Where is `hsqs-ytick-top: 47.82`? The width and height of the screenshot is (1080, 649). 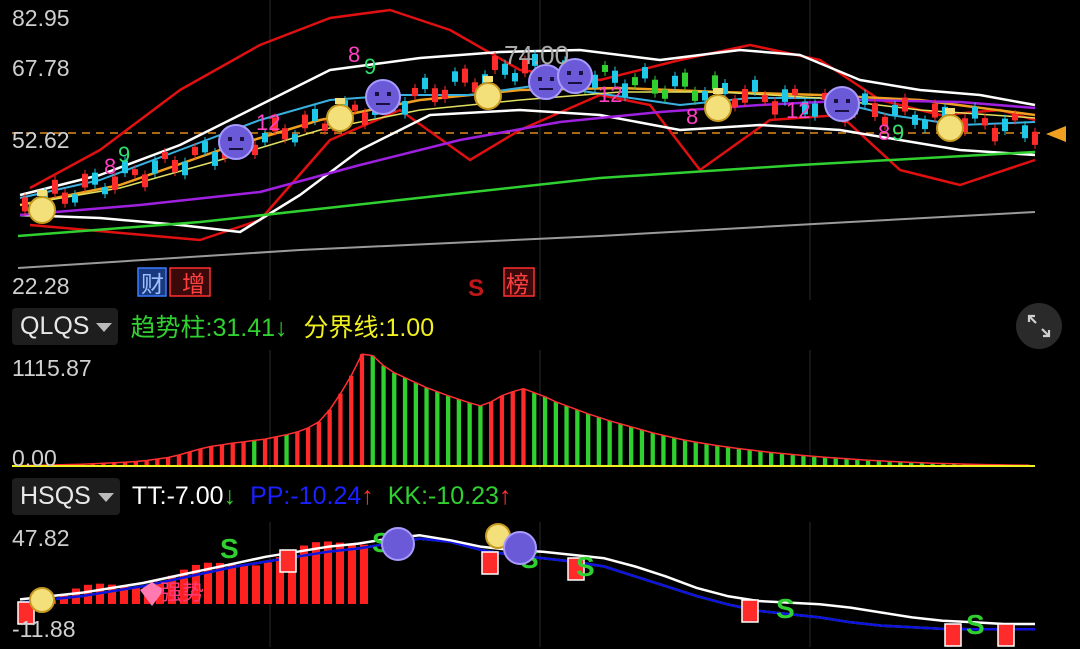 hsqs-ytick-top: 47.82 is located at coordinates (41, 538).